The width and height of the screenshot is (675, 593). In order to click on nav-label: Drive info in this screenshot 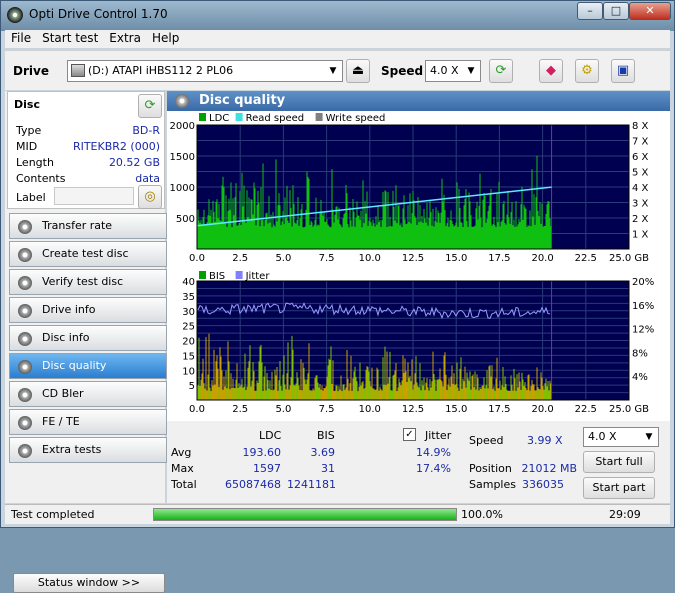, I will do `click(69, 309)`.